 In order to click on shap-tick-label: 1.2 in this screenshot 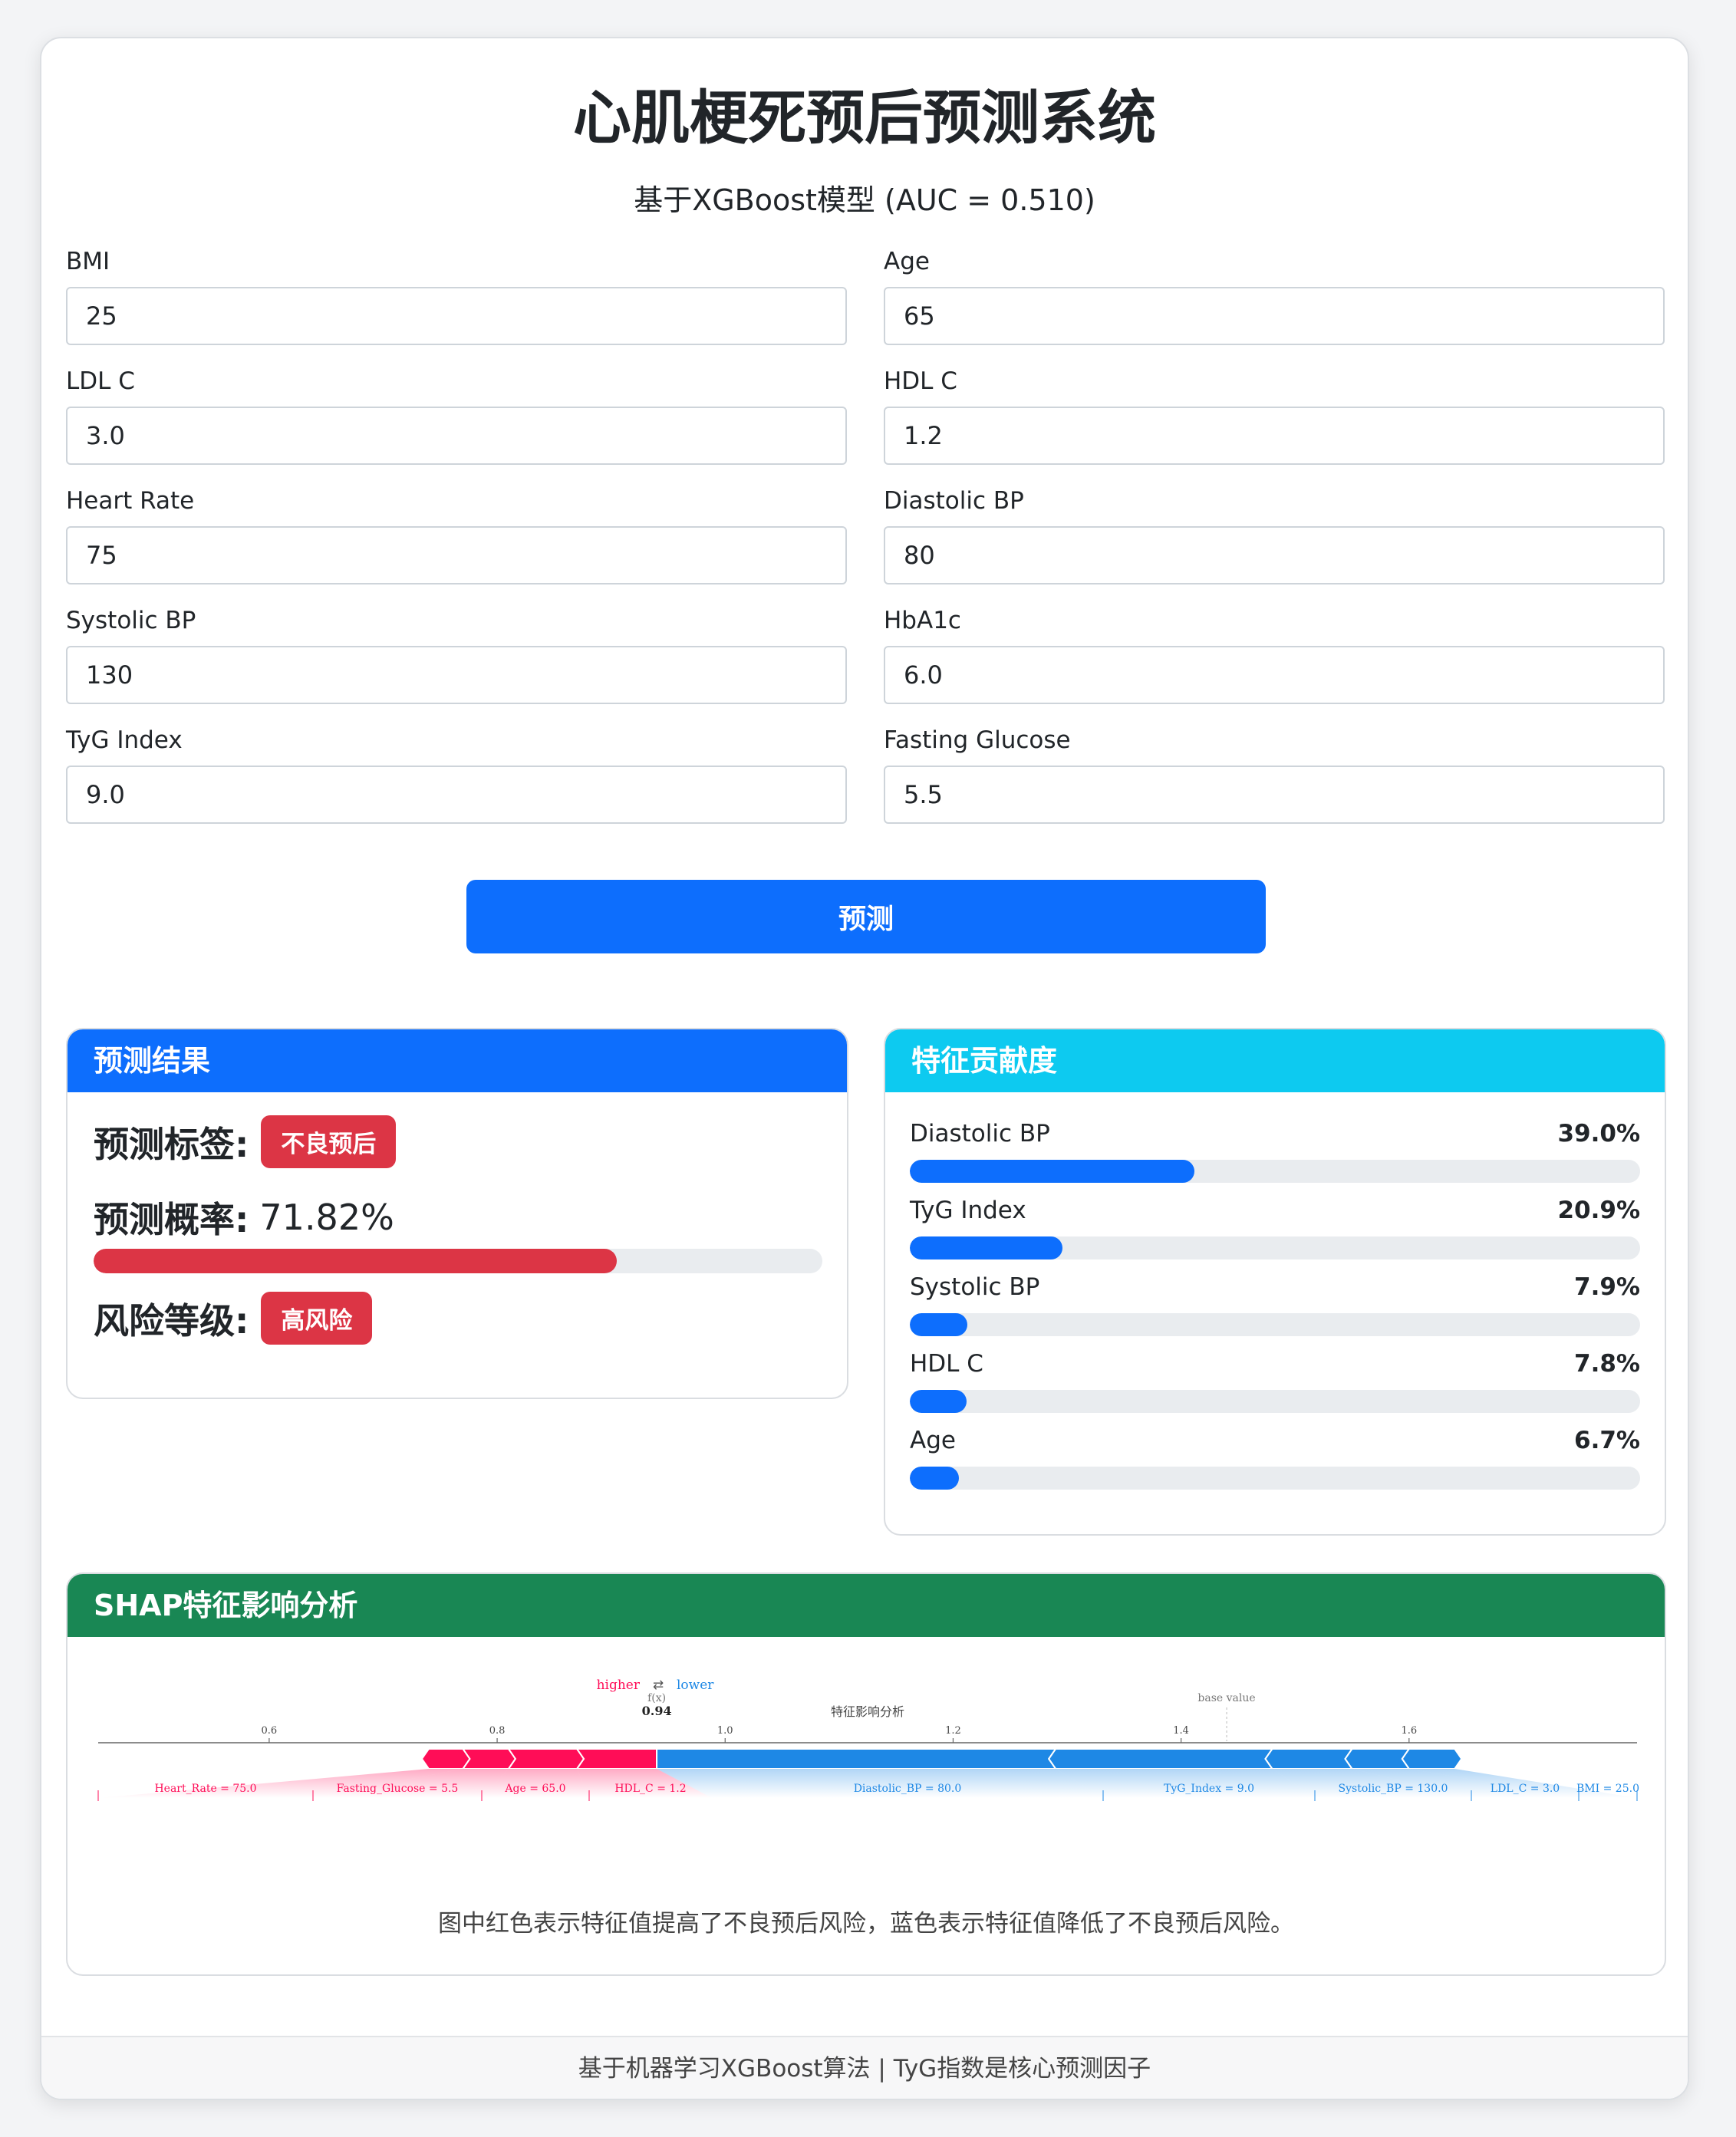, I will do `click(953, 1731)`.